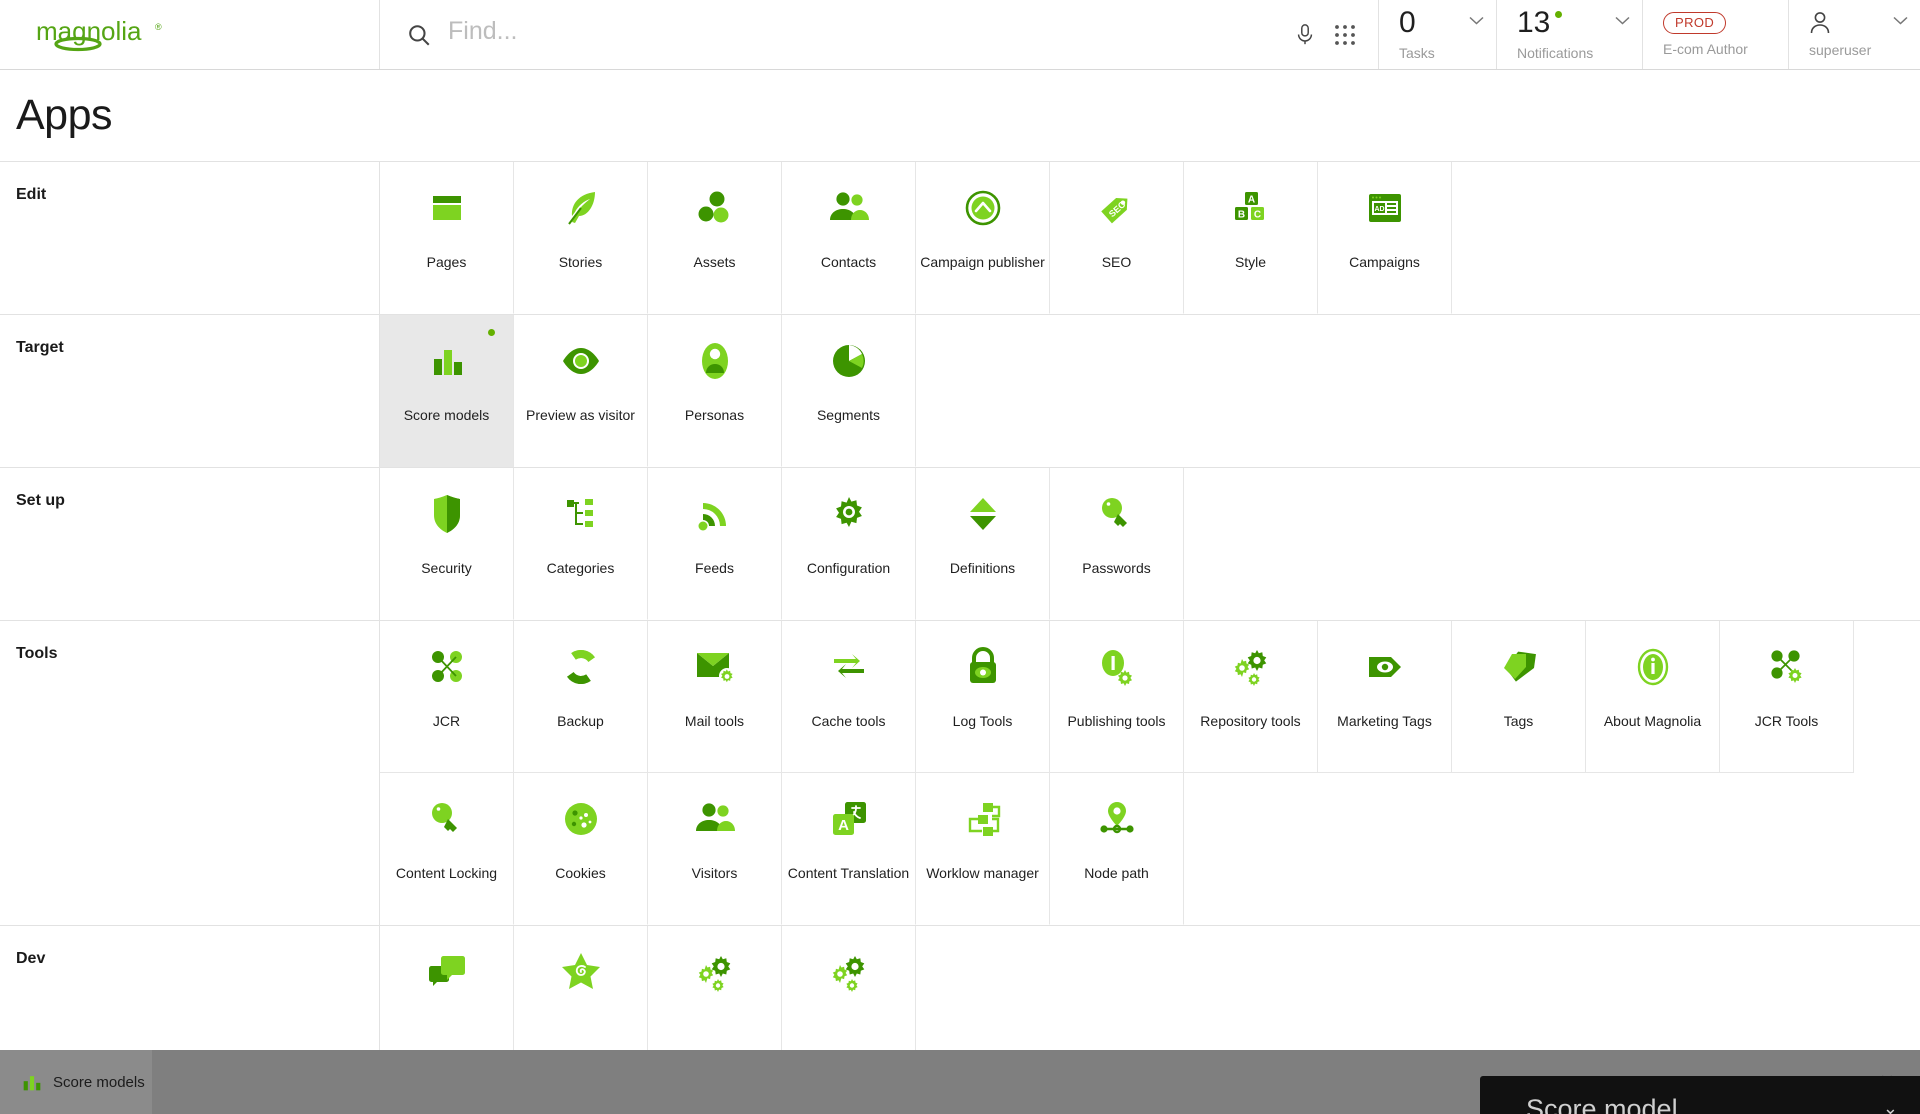 This screenshot has height=1114, width=1920. What do you see at coordinates (1602, 1104) in the screenshot?
I see `score-model-dialog-title: Score model` at bounding box center [1602, 1104].